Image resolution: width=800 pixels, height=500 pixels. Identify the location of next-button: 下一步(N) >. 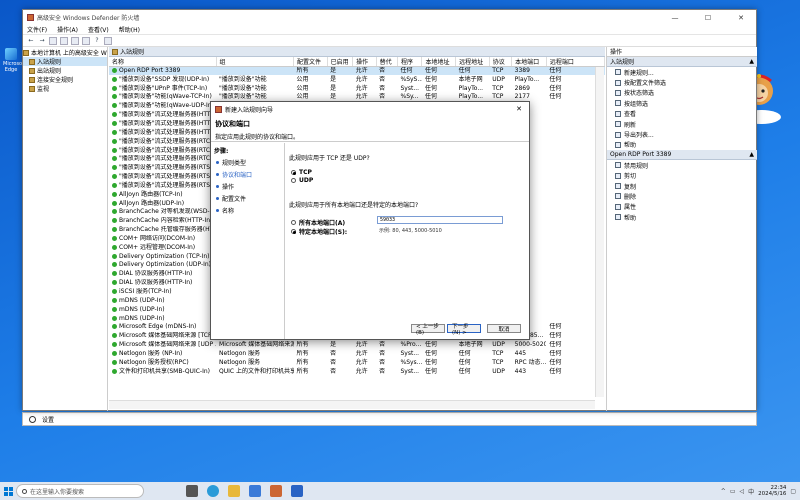
(464, 330).